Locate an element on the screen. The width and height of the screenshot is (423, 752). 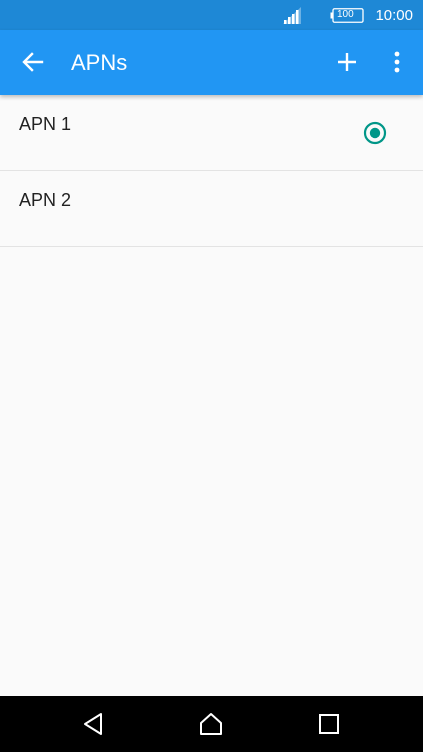
system-nav-bar is located at coordinates (211, 724).